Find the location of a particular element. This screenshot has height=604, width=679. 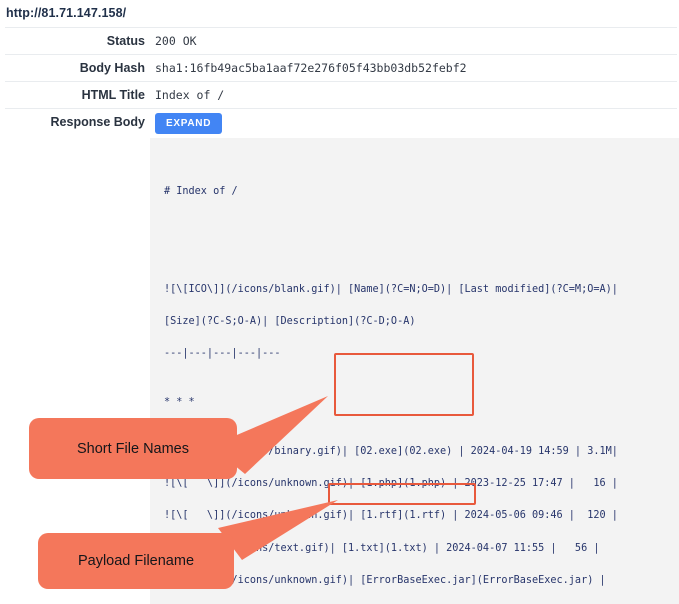

code-line: * * * is located at coordinates (179, 403).